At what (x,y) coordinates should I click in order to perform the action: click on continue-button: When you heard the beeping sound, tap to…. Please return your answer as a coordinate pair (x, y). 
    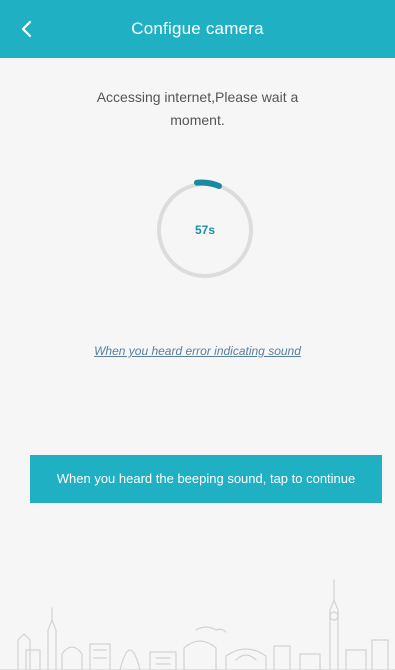
    Looking at the image, I should click on (206, 479).